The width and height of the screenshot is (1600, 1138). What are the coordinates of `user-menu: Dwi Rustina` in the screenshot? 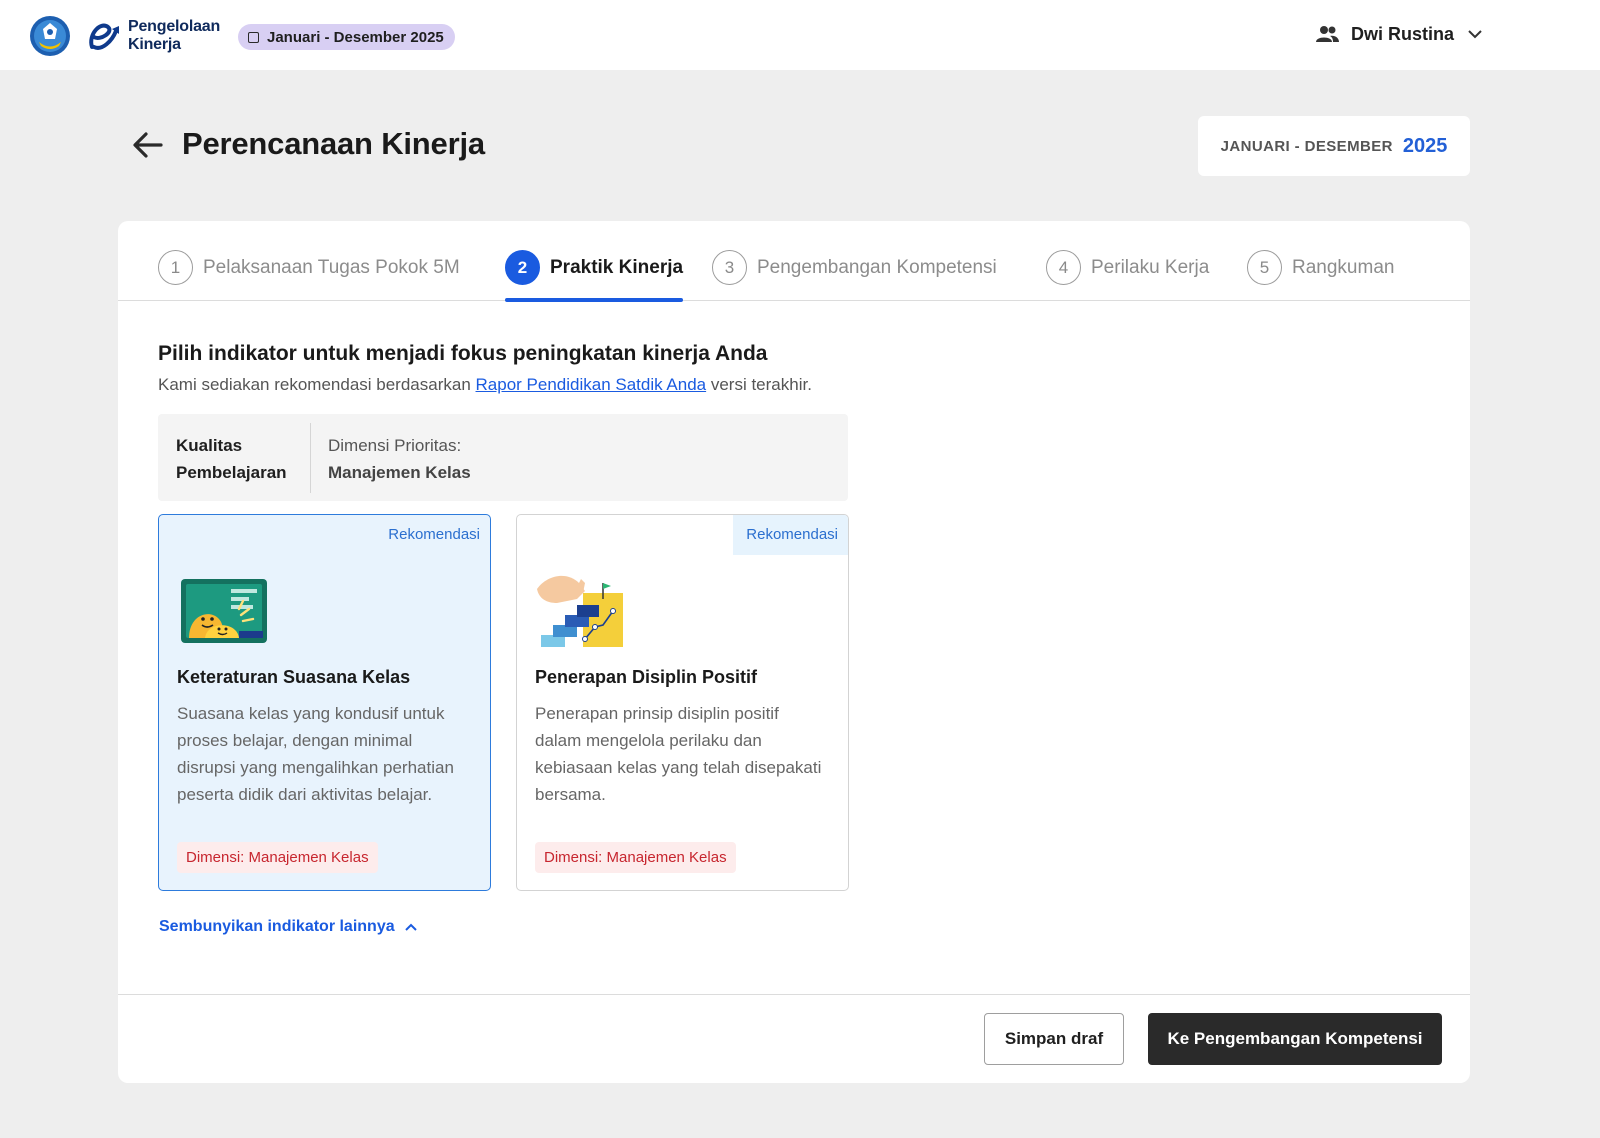 It's located at (1399, 34).